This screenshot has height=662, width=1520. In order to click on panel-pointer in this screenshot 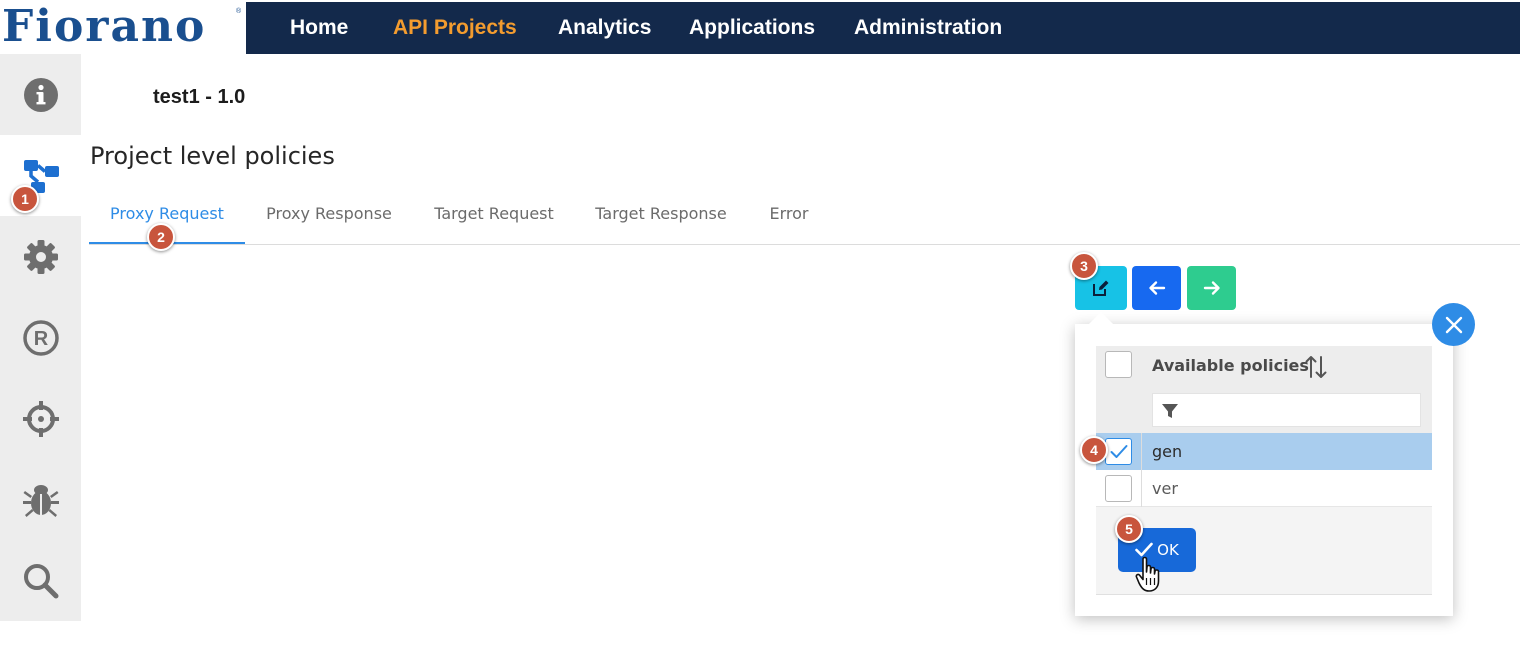, I will do `click(1101, 318)`.